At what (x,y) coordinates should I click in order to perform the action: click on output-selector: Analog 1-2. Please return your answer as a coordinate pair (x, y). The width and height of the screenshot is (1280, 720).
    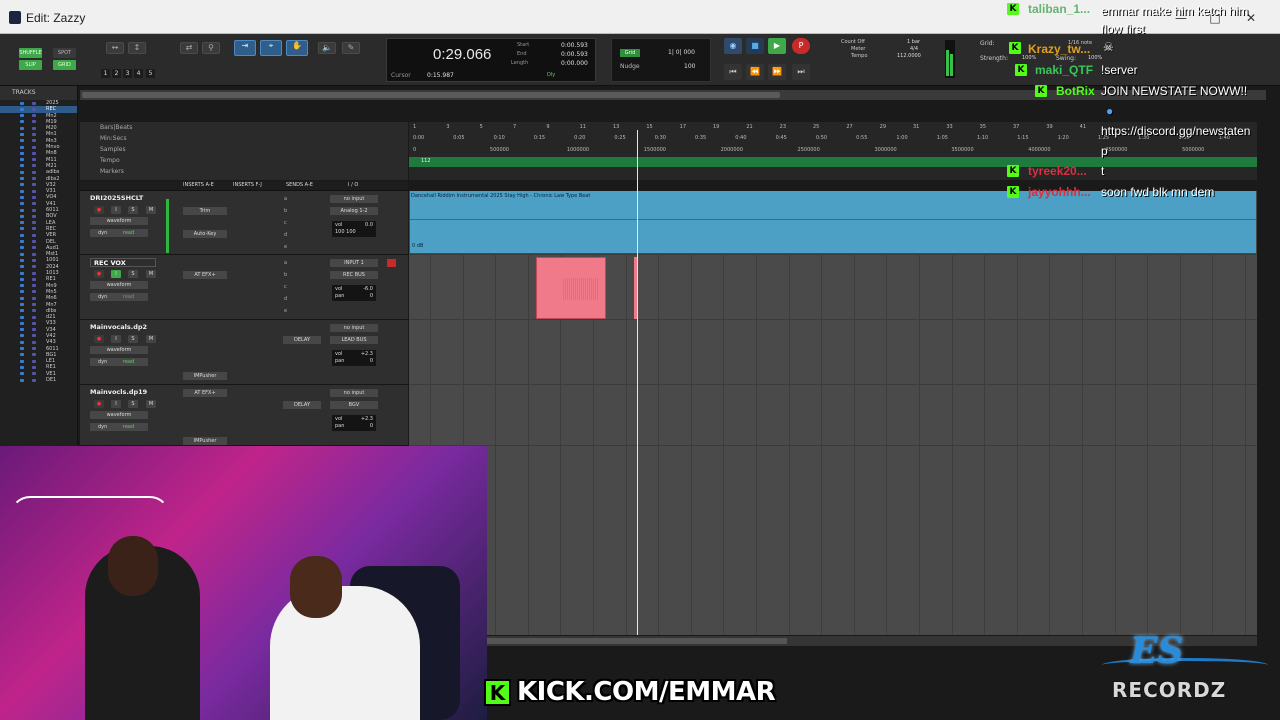
    Looking at the image, I should click on (354, 211).